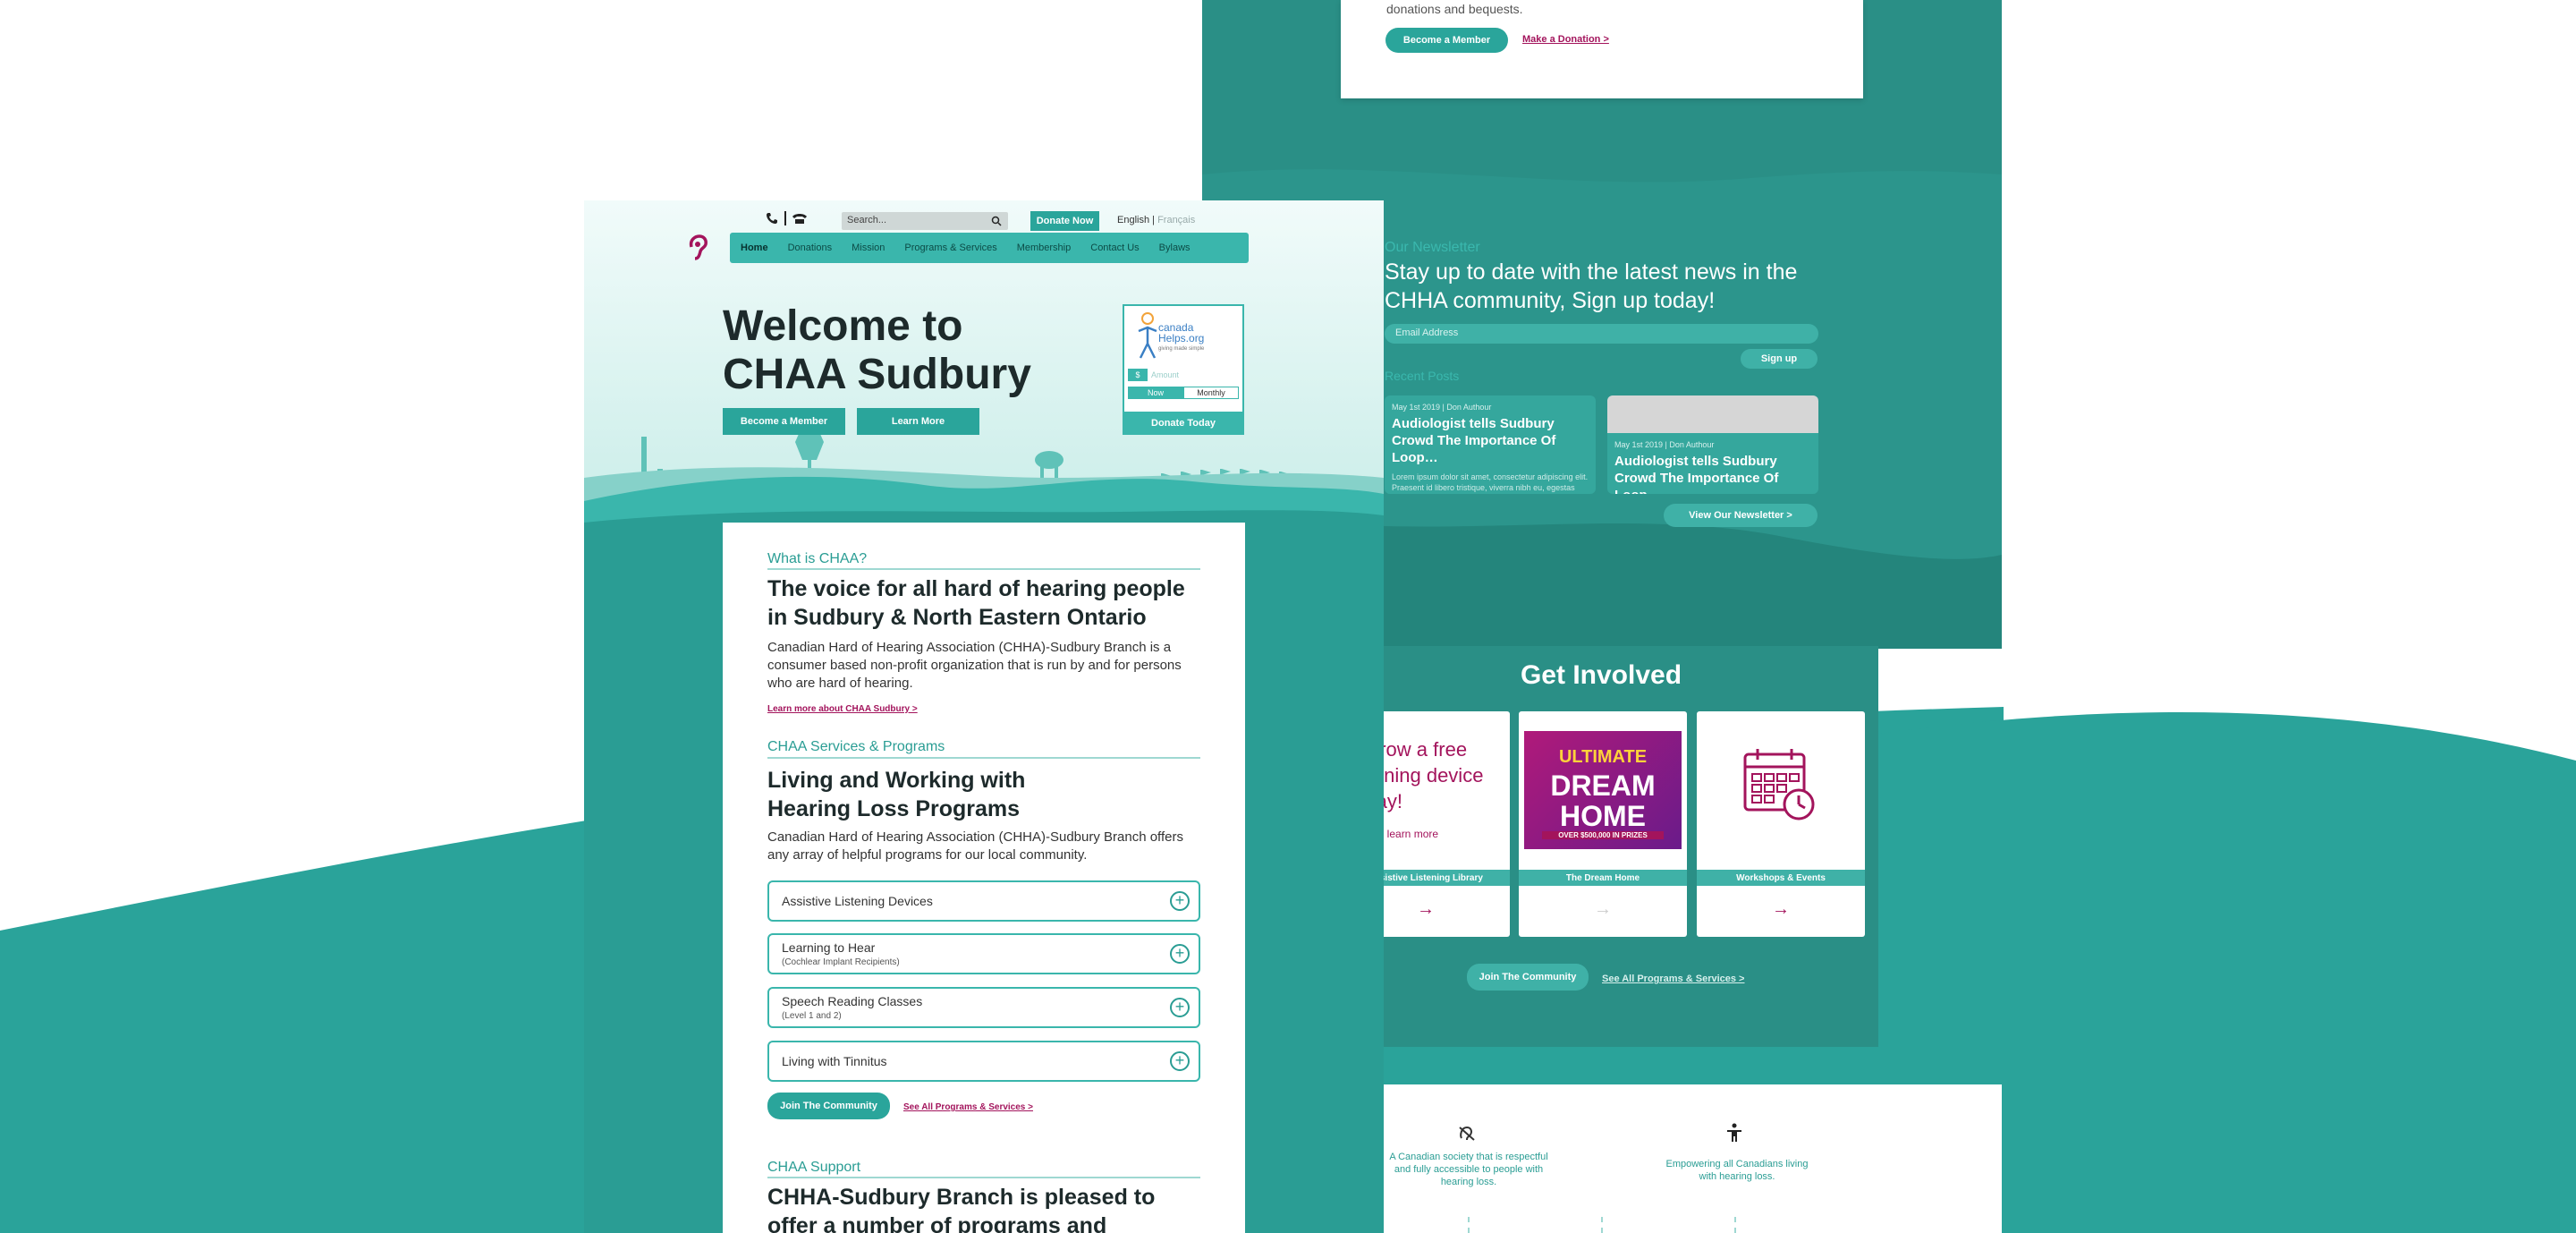  What do you see at coordinates (812, 1016) in the screenshot?
I see `accordion-sub: (Level 1 and 2)` at bounding box center [812, 1016].